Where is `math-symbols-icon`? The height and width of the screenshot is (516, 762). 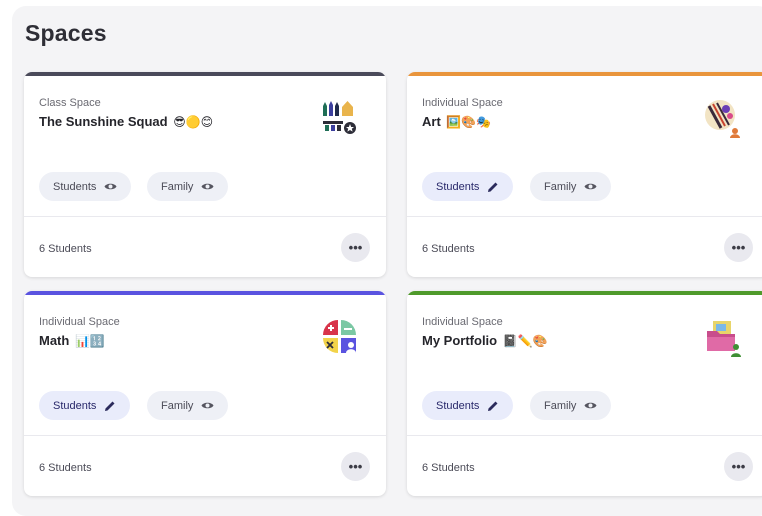
math-symbols-icon is located at coordinates (339, 336).